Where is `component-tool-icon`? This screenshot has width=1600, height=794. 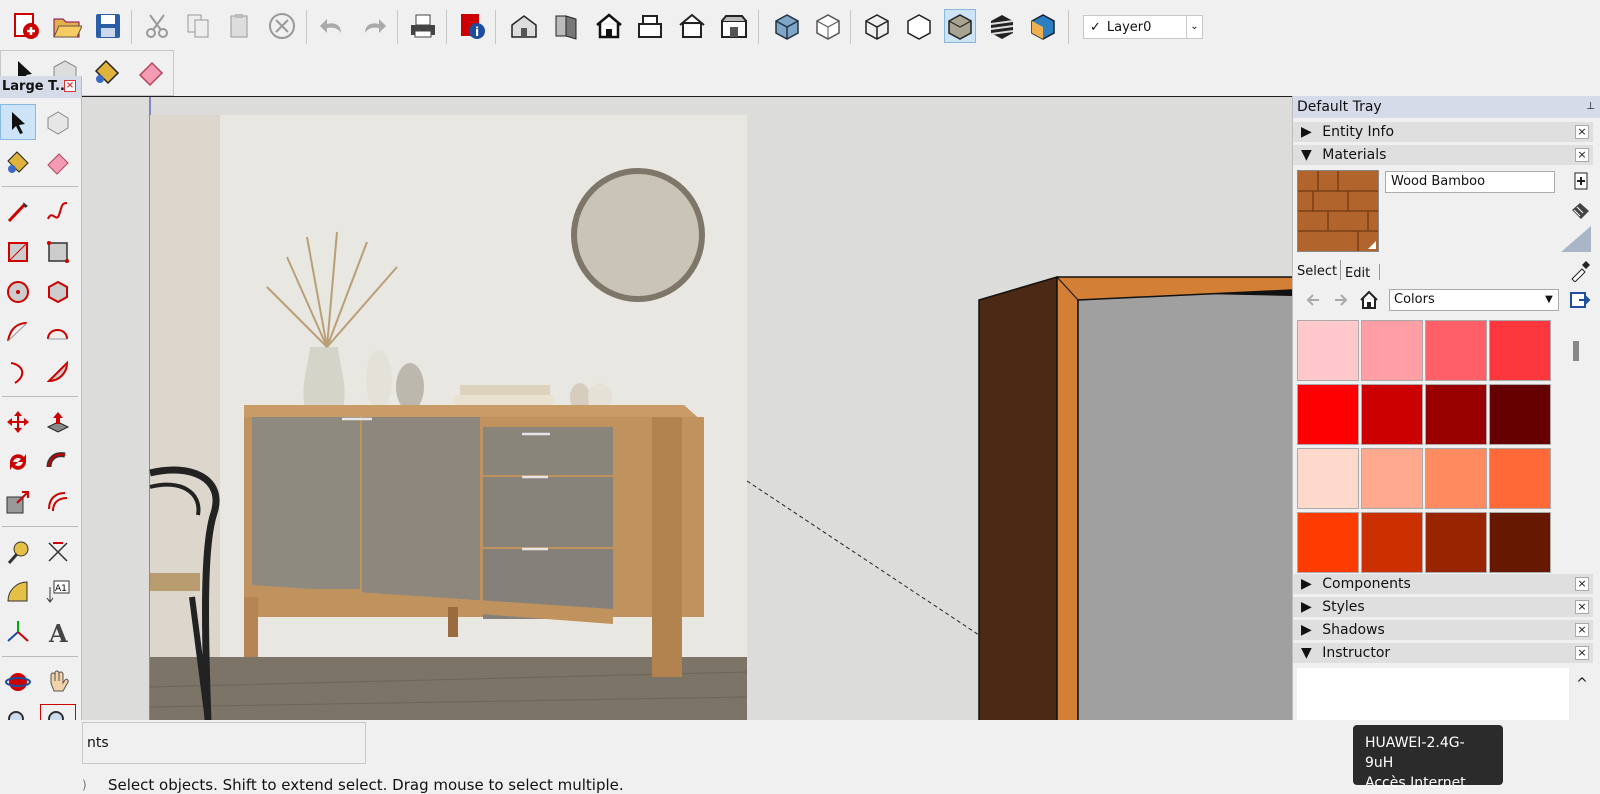 component-tool-icon is located at coordinates (58, 122).